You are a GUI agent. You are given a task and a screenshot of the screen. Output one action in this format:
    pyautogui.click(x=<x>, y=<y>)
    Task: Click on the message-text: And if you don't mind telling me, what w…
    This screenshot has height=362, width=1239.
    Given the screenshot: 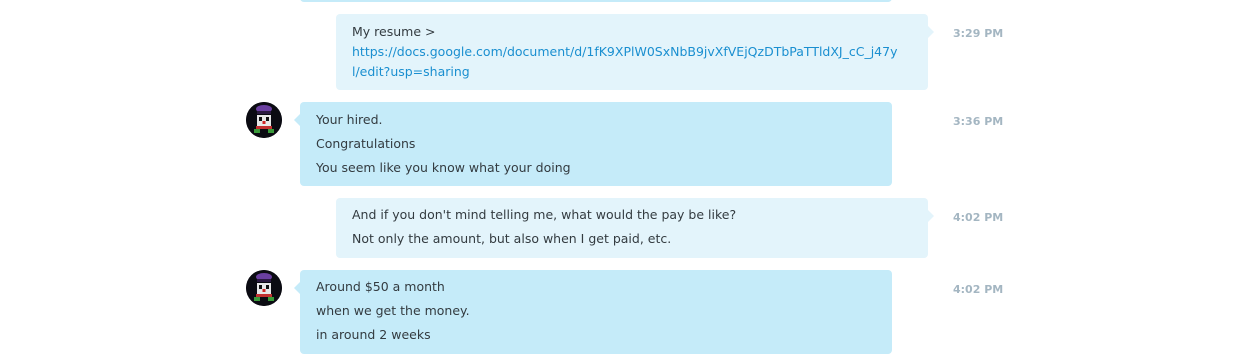 What is the action you would take?
    pyautogui.click(x=544, y=214)
    